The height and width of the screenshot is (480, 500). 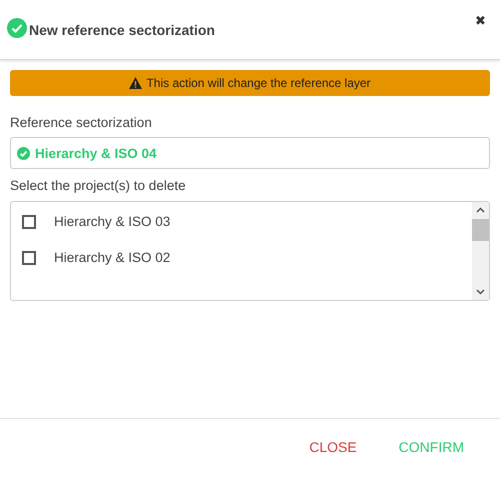 I want to click on close-button: CLOSE, so click(x=333, y=446).